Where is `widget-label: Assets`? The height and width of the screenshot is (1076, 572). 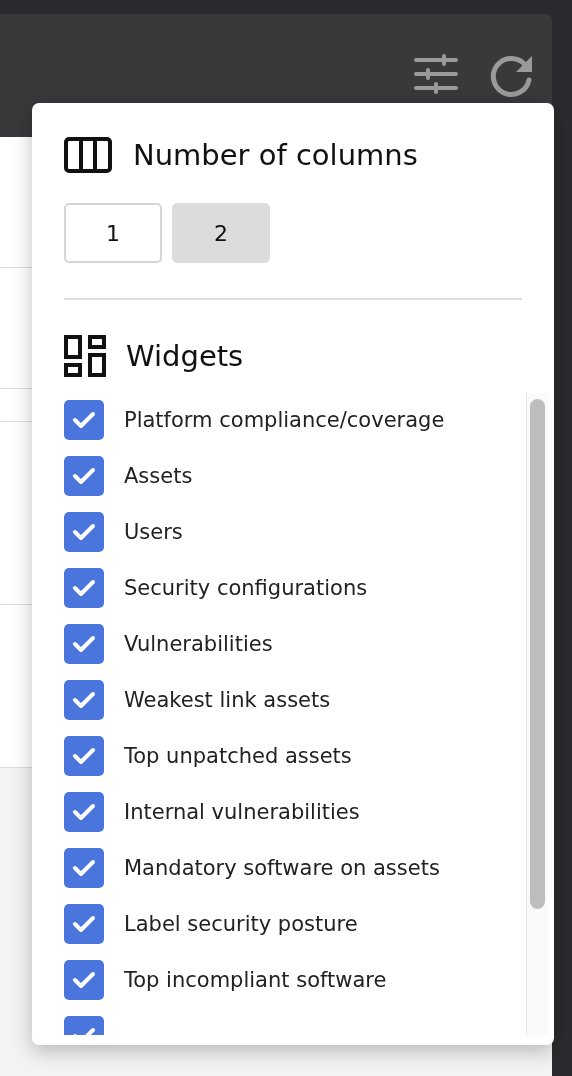 widget-label: Assets is located at coordinates (158, 476).